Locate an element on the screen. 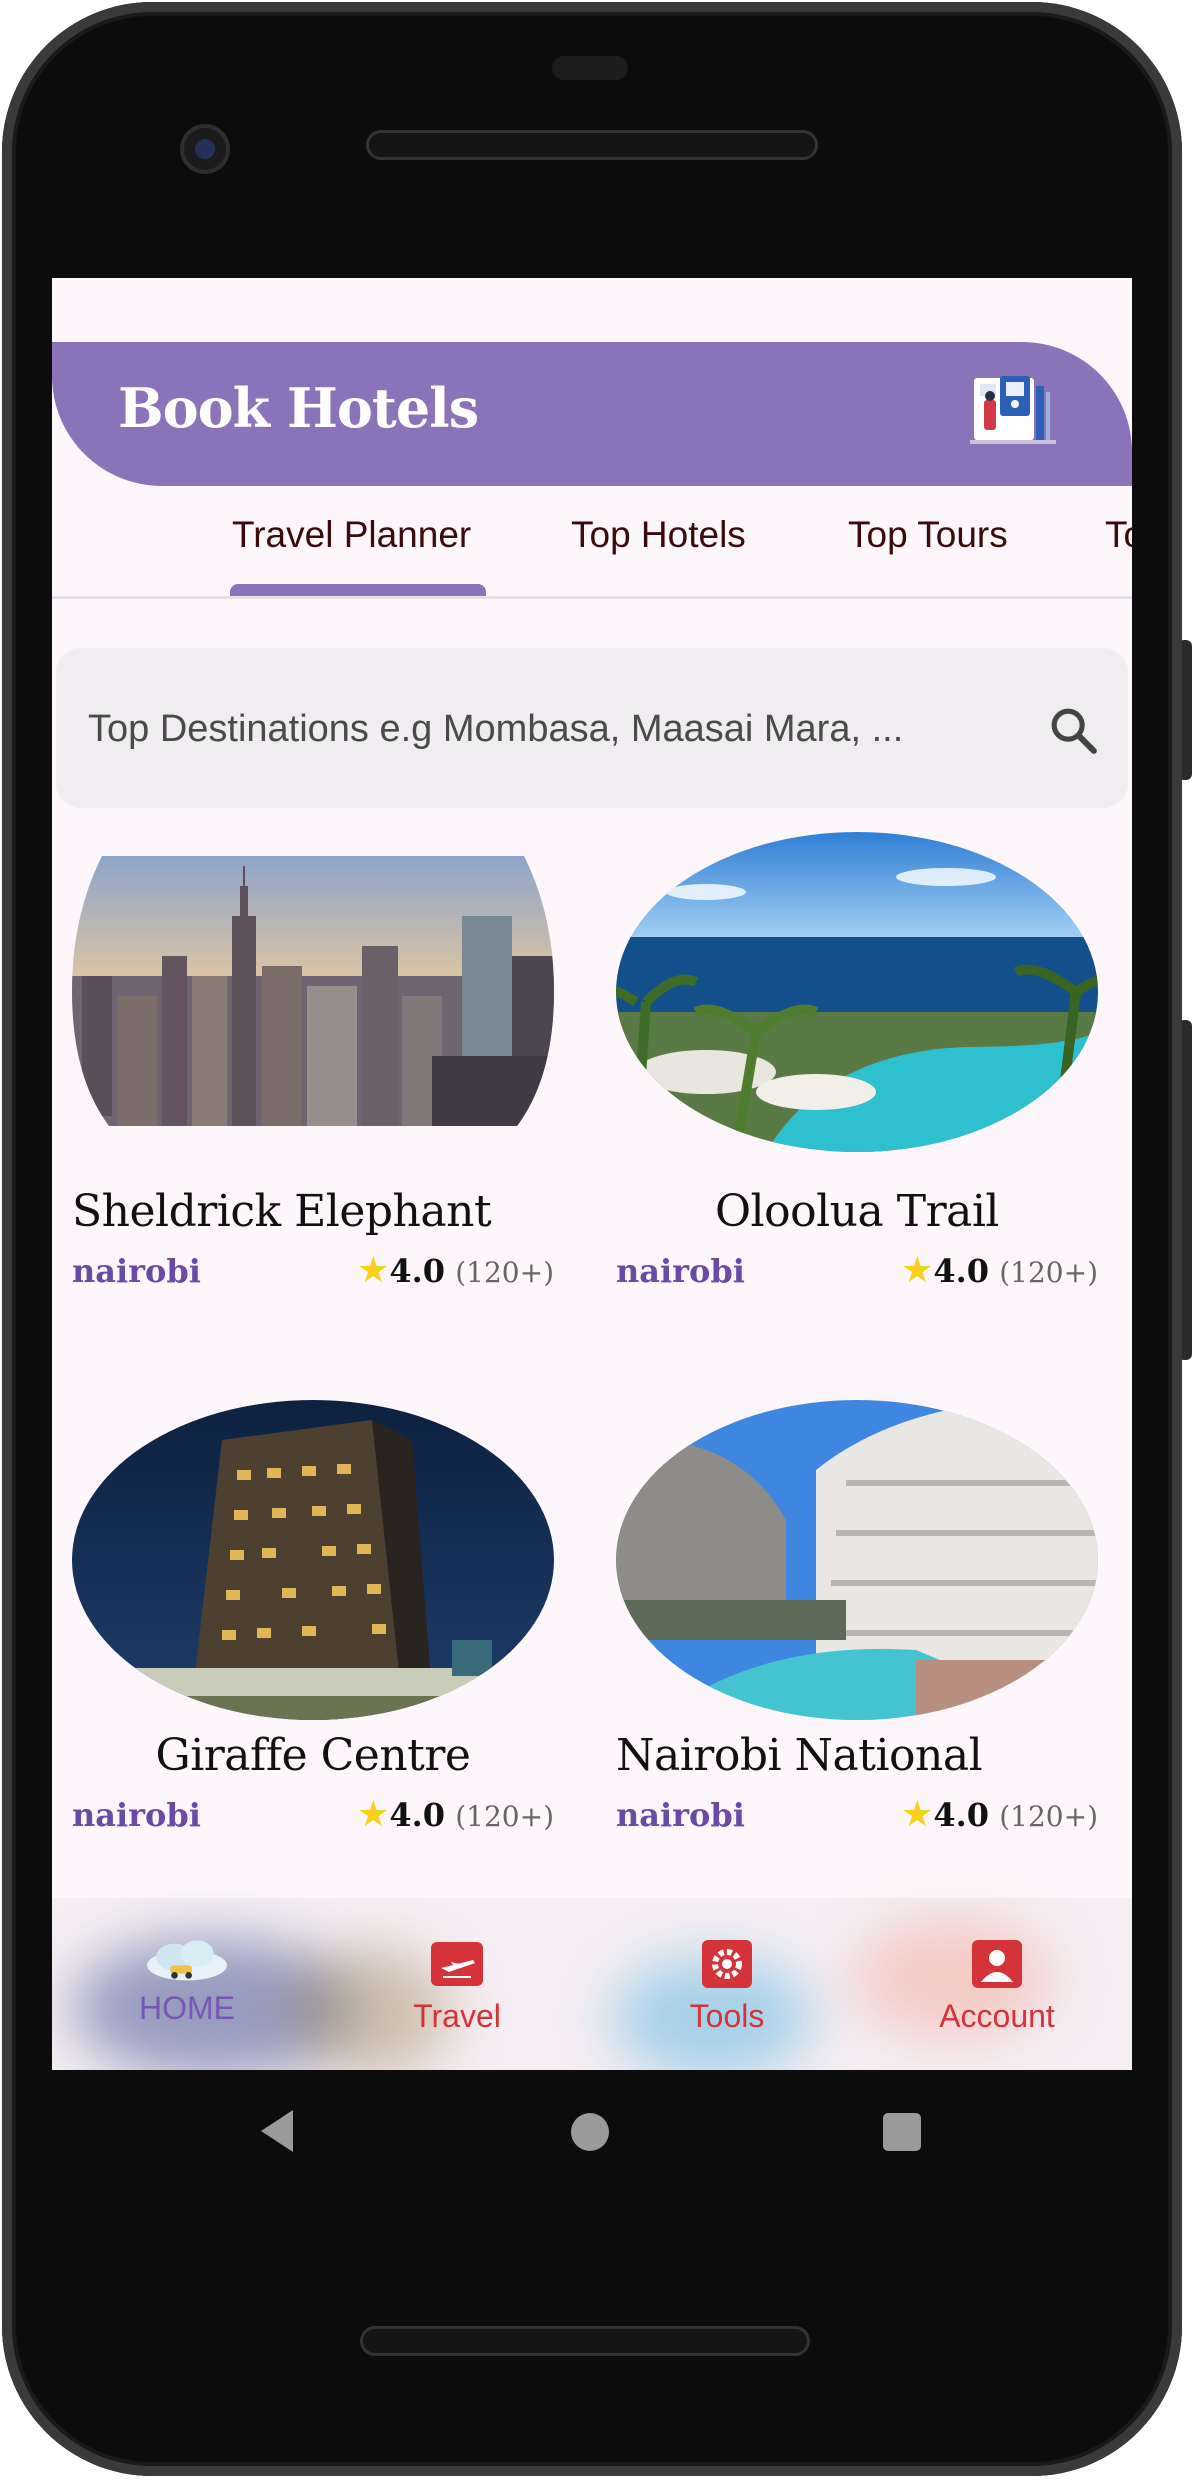 This screenshot has width=1194, height=2480. card-title: Sheldrick Elephant is located at coordinates (282, 1211).